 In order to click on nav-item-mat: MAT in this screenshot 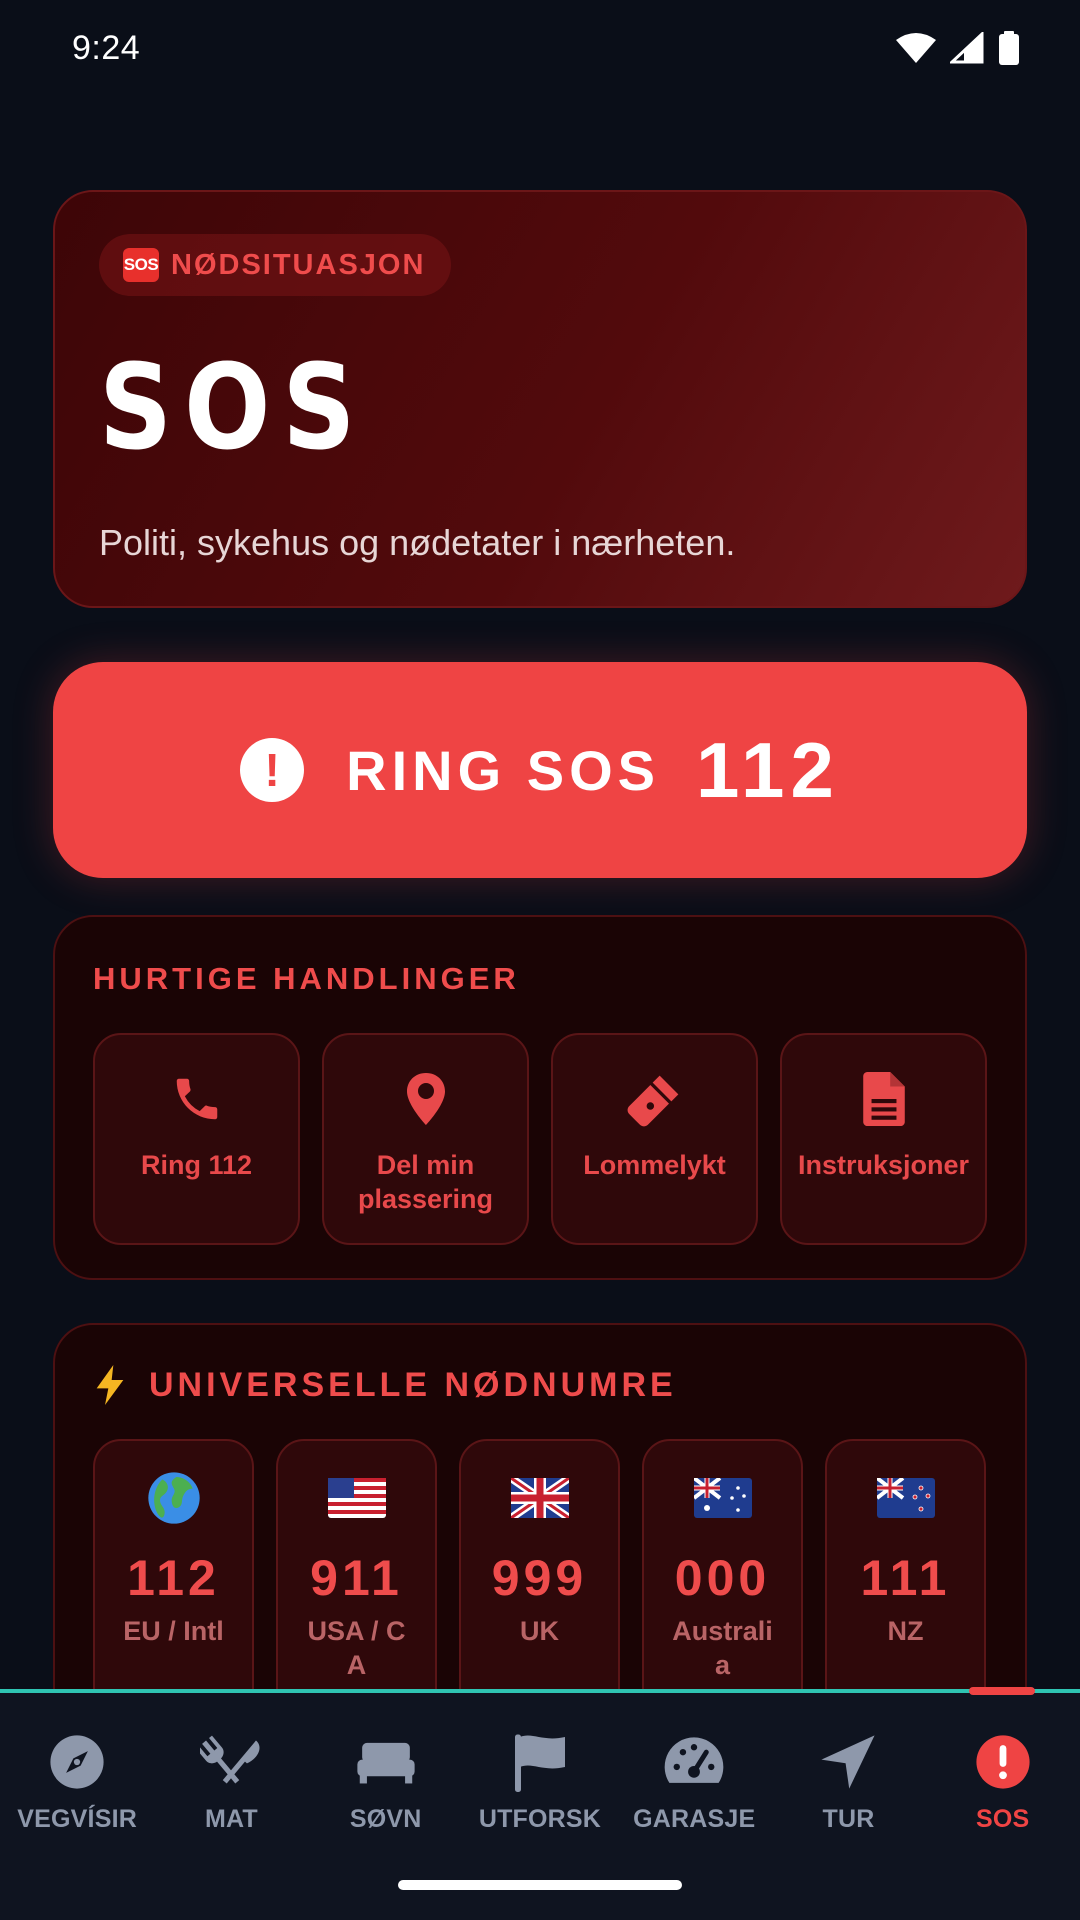, I will do `click(231, 1768)`.